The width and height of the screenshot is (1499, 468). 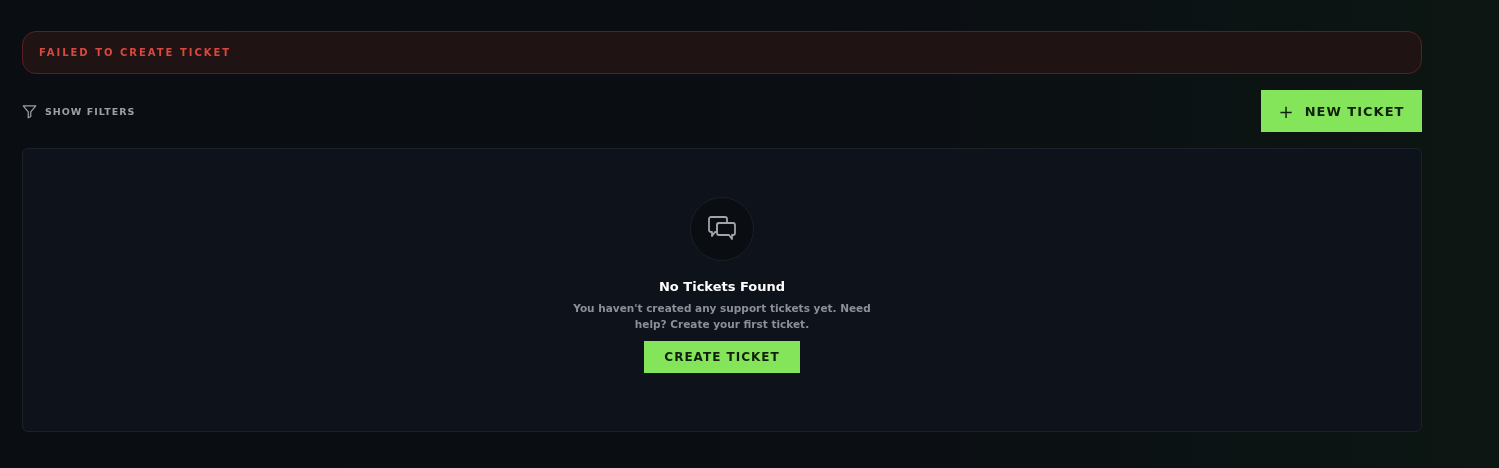 What do you see at coordinates (79, 111) in the screenshot?
I see `show-filters-button: SHOW FILTERS` at bounding box center [79, 111].